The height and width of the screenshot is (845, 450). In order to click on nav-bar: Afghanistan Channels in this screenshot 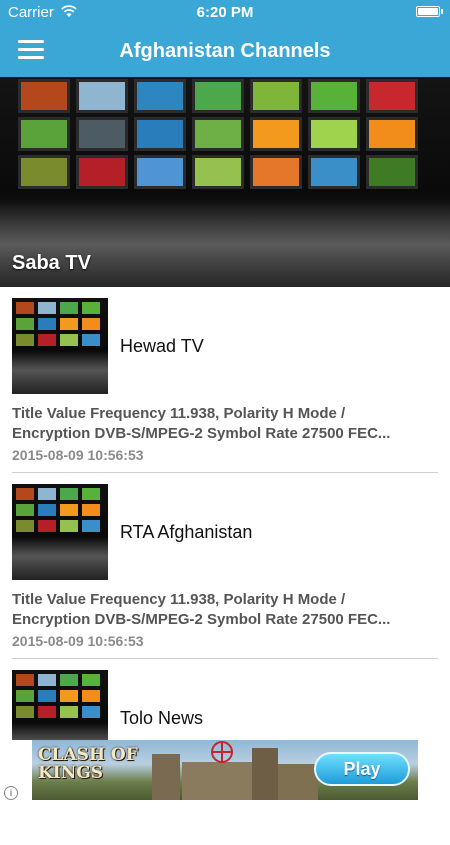, I will do `click(225, 51)`.